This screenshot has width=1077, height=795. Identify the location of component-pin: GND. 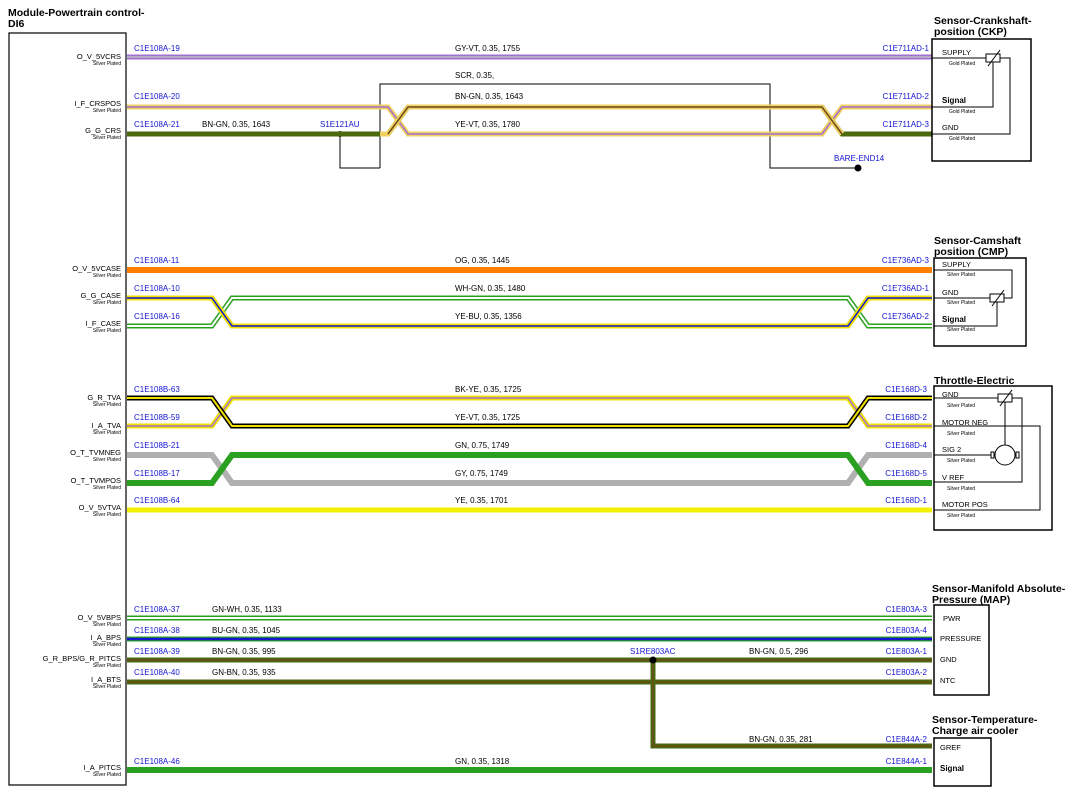
(950, 127).